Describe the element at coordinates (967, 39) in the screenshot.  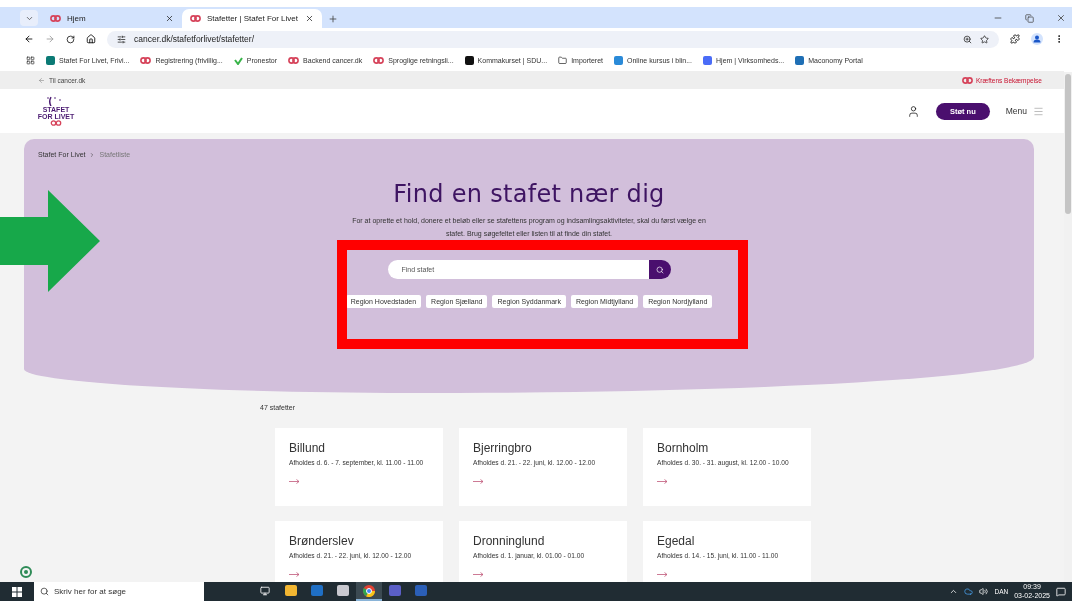
I see `zoom-icon` at that location.